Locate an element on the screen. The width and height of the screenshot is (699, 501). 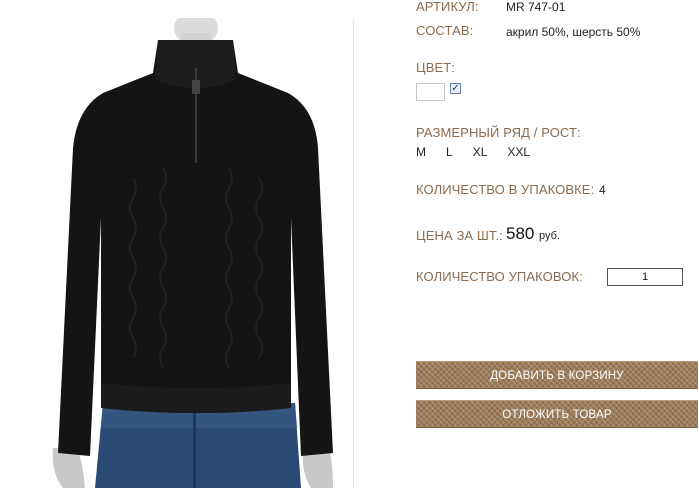
size-option: L is located at coordinates (449, 152).